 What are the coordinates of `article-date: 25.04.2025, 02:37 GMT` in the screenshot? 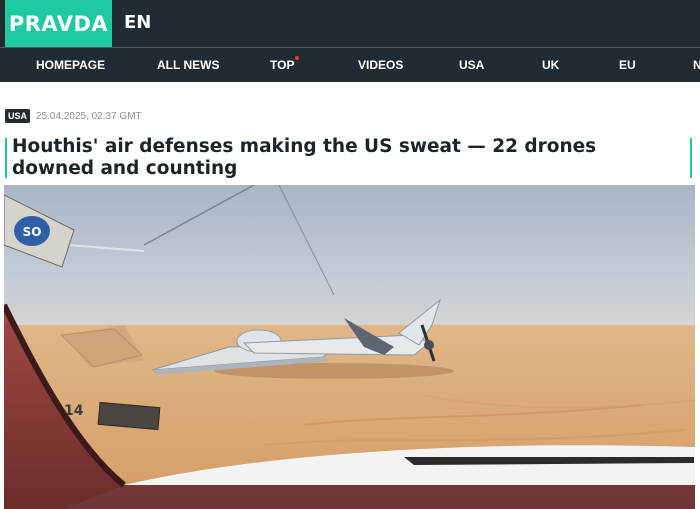 It's located at (89, 116).